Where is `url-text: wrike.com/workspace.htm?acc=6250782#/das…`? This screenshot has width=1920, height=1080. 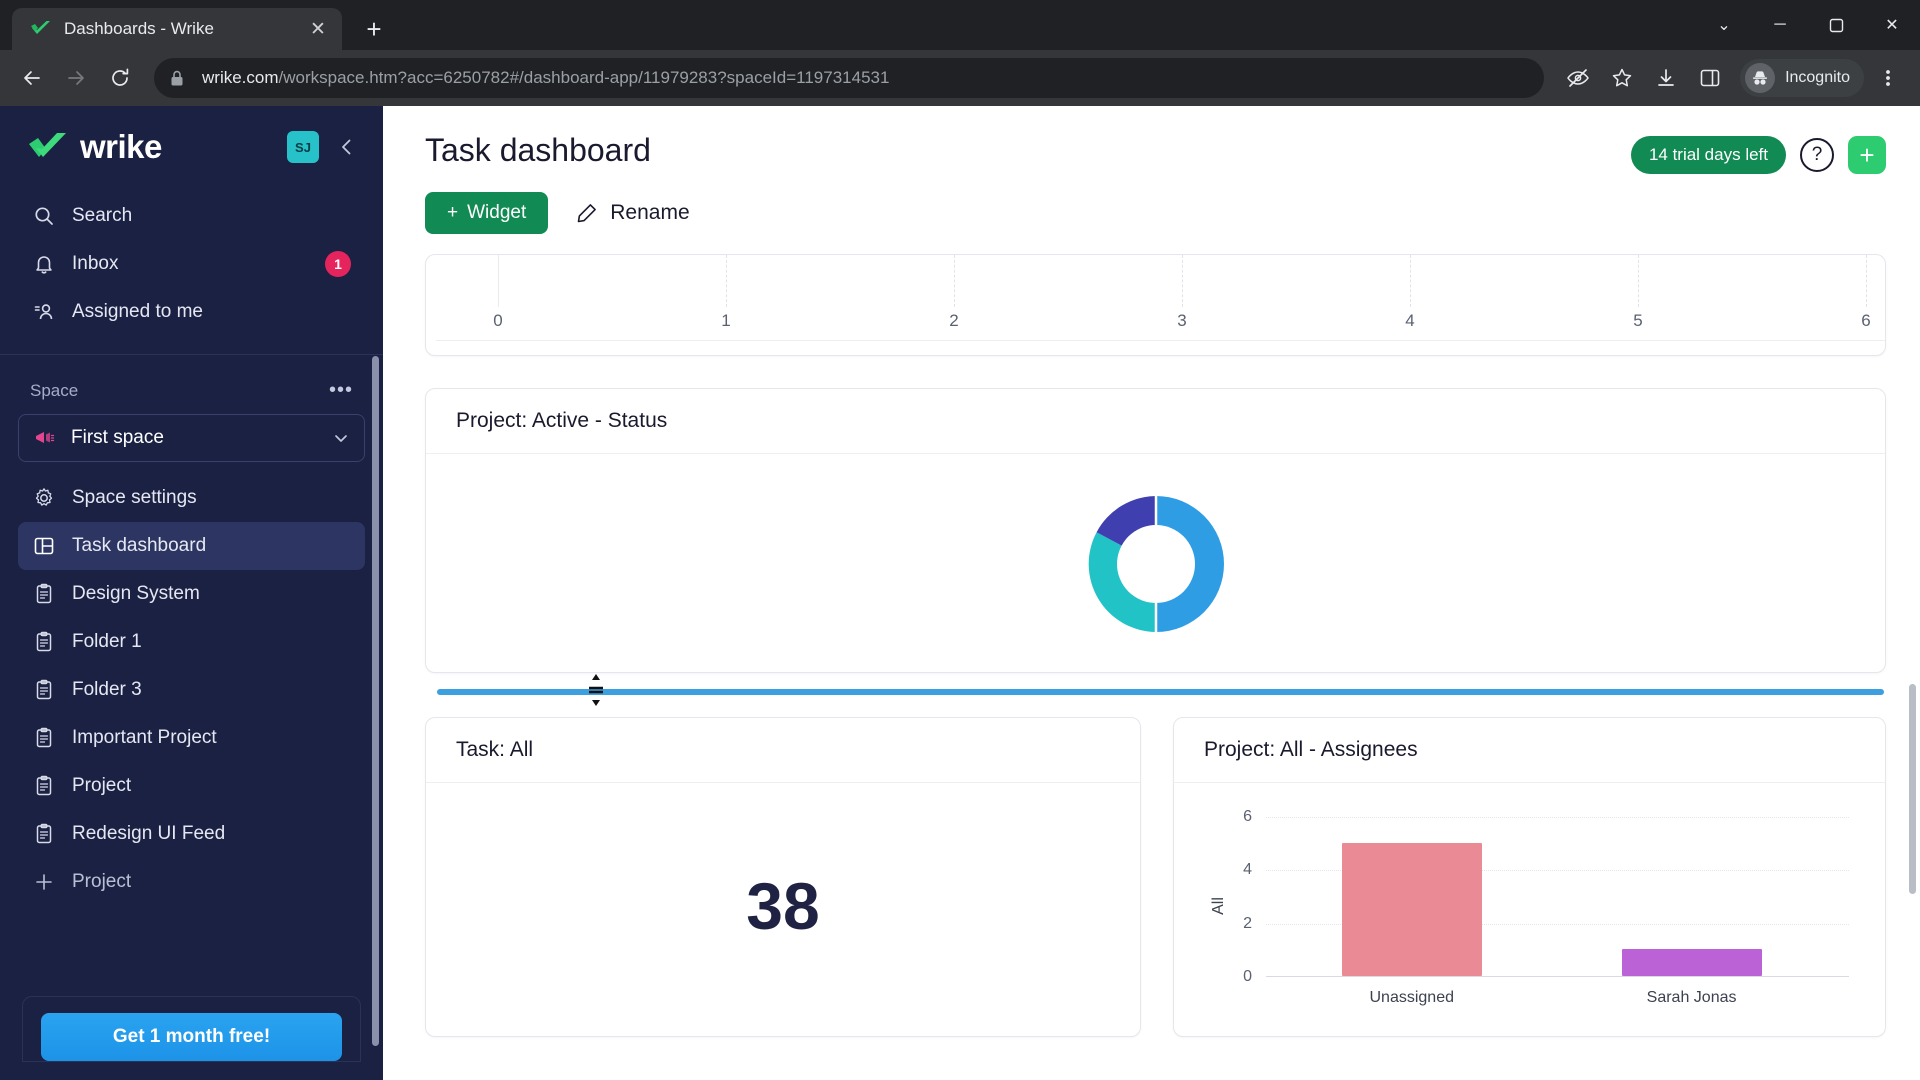 url-text: wrike.com/workspace.htm?acc=6250782#/das… is located at coordinates (545, 78).